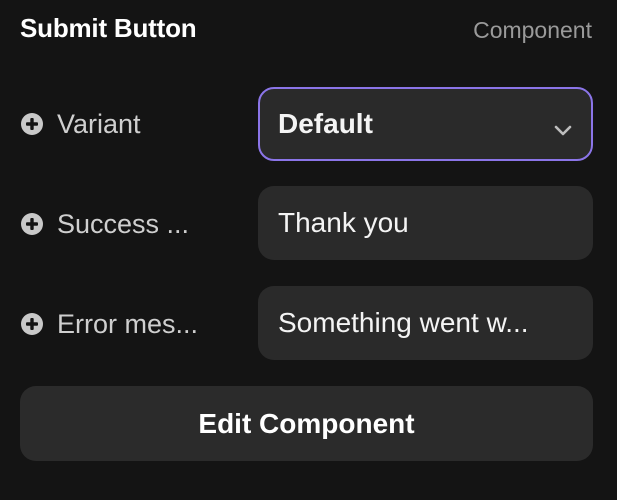  Describe the element at coordinates (108, 28) in the screenshot. I see `component-title: Submit Button` at that location.